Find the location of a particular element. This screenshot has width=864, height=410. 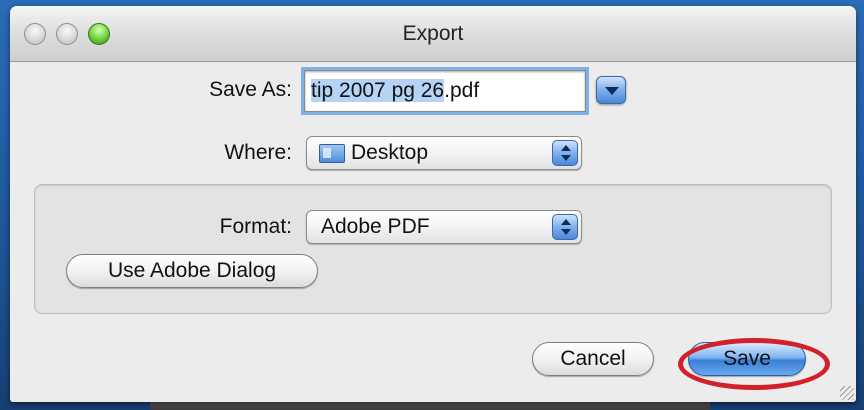

desktop-folder-icon is located at coordinates (332, 153).